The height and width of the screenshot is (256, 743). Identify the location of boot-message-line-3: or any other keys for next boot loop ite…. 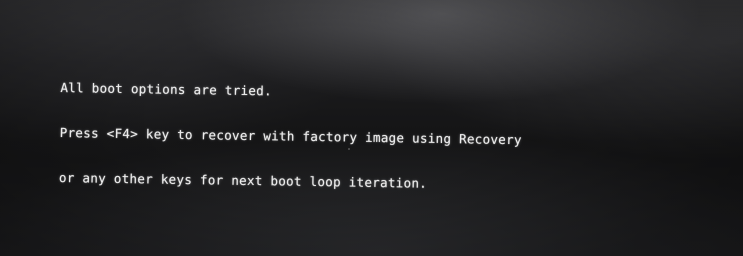
(243, 180).